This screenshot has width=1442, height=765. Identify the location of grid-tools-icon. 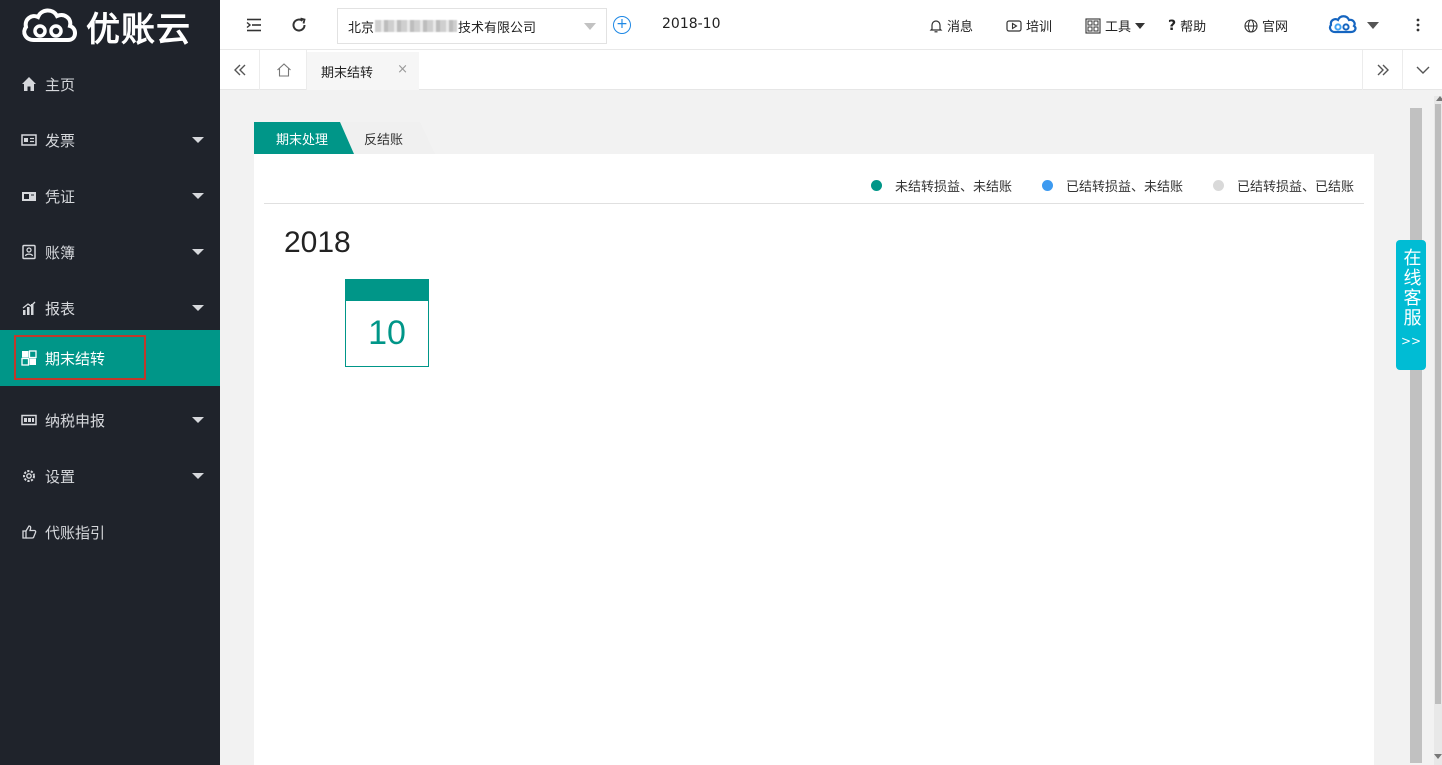
(1093, 25).